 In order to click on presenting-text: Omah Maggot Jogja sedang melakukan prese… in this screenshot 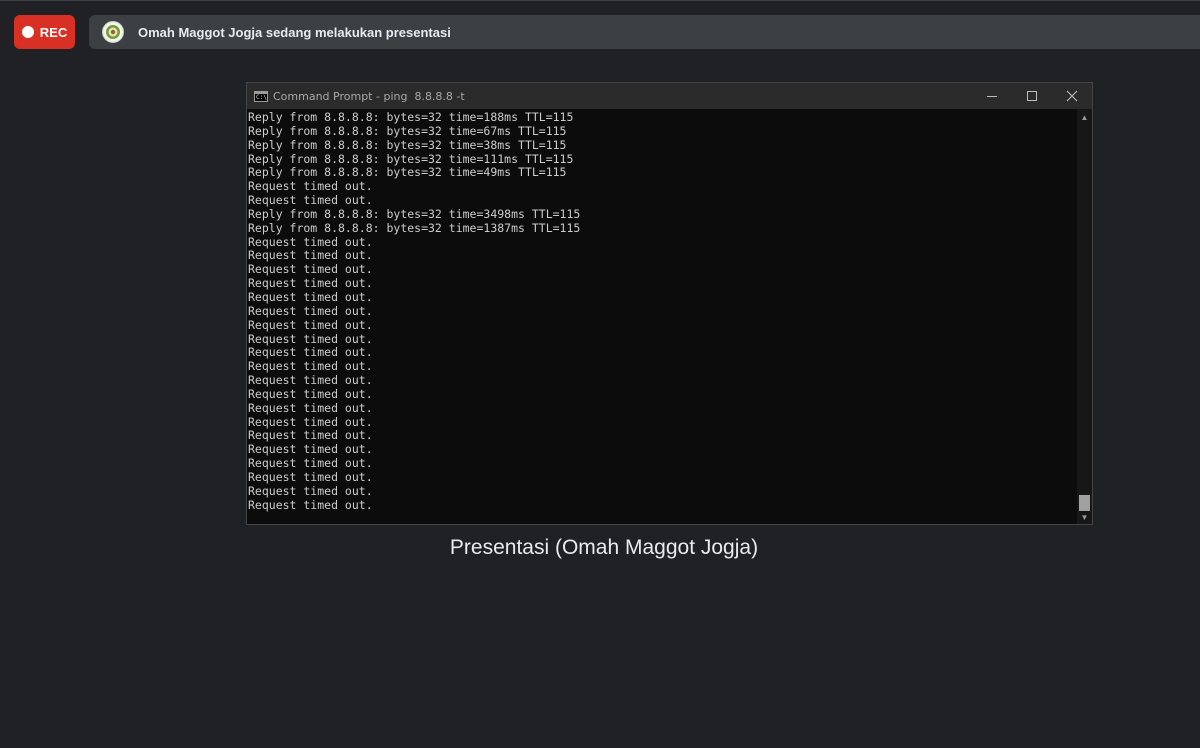, I will do `click(294, 32)`.